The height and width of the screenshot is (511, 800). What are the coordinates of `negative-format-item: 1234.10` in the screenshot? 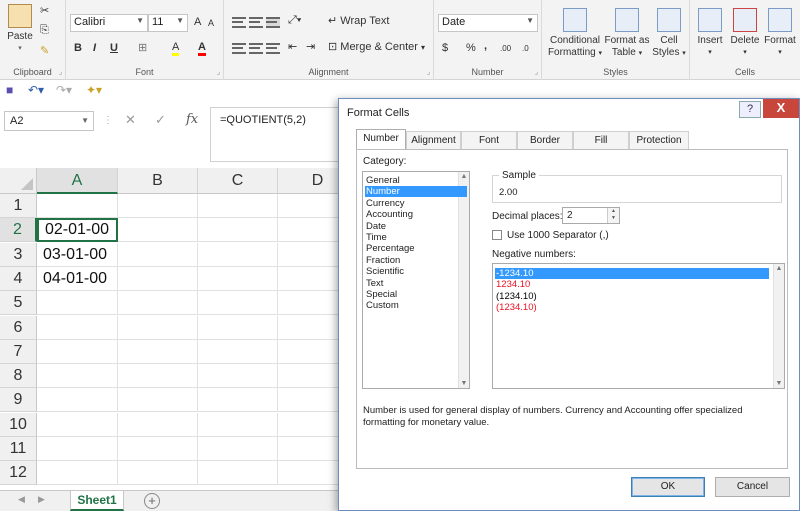 It's located at (632, 284).